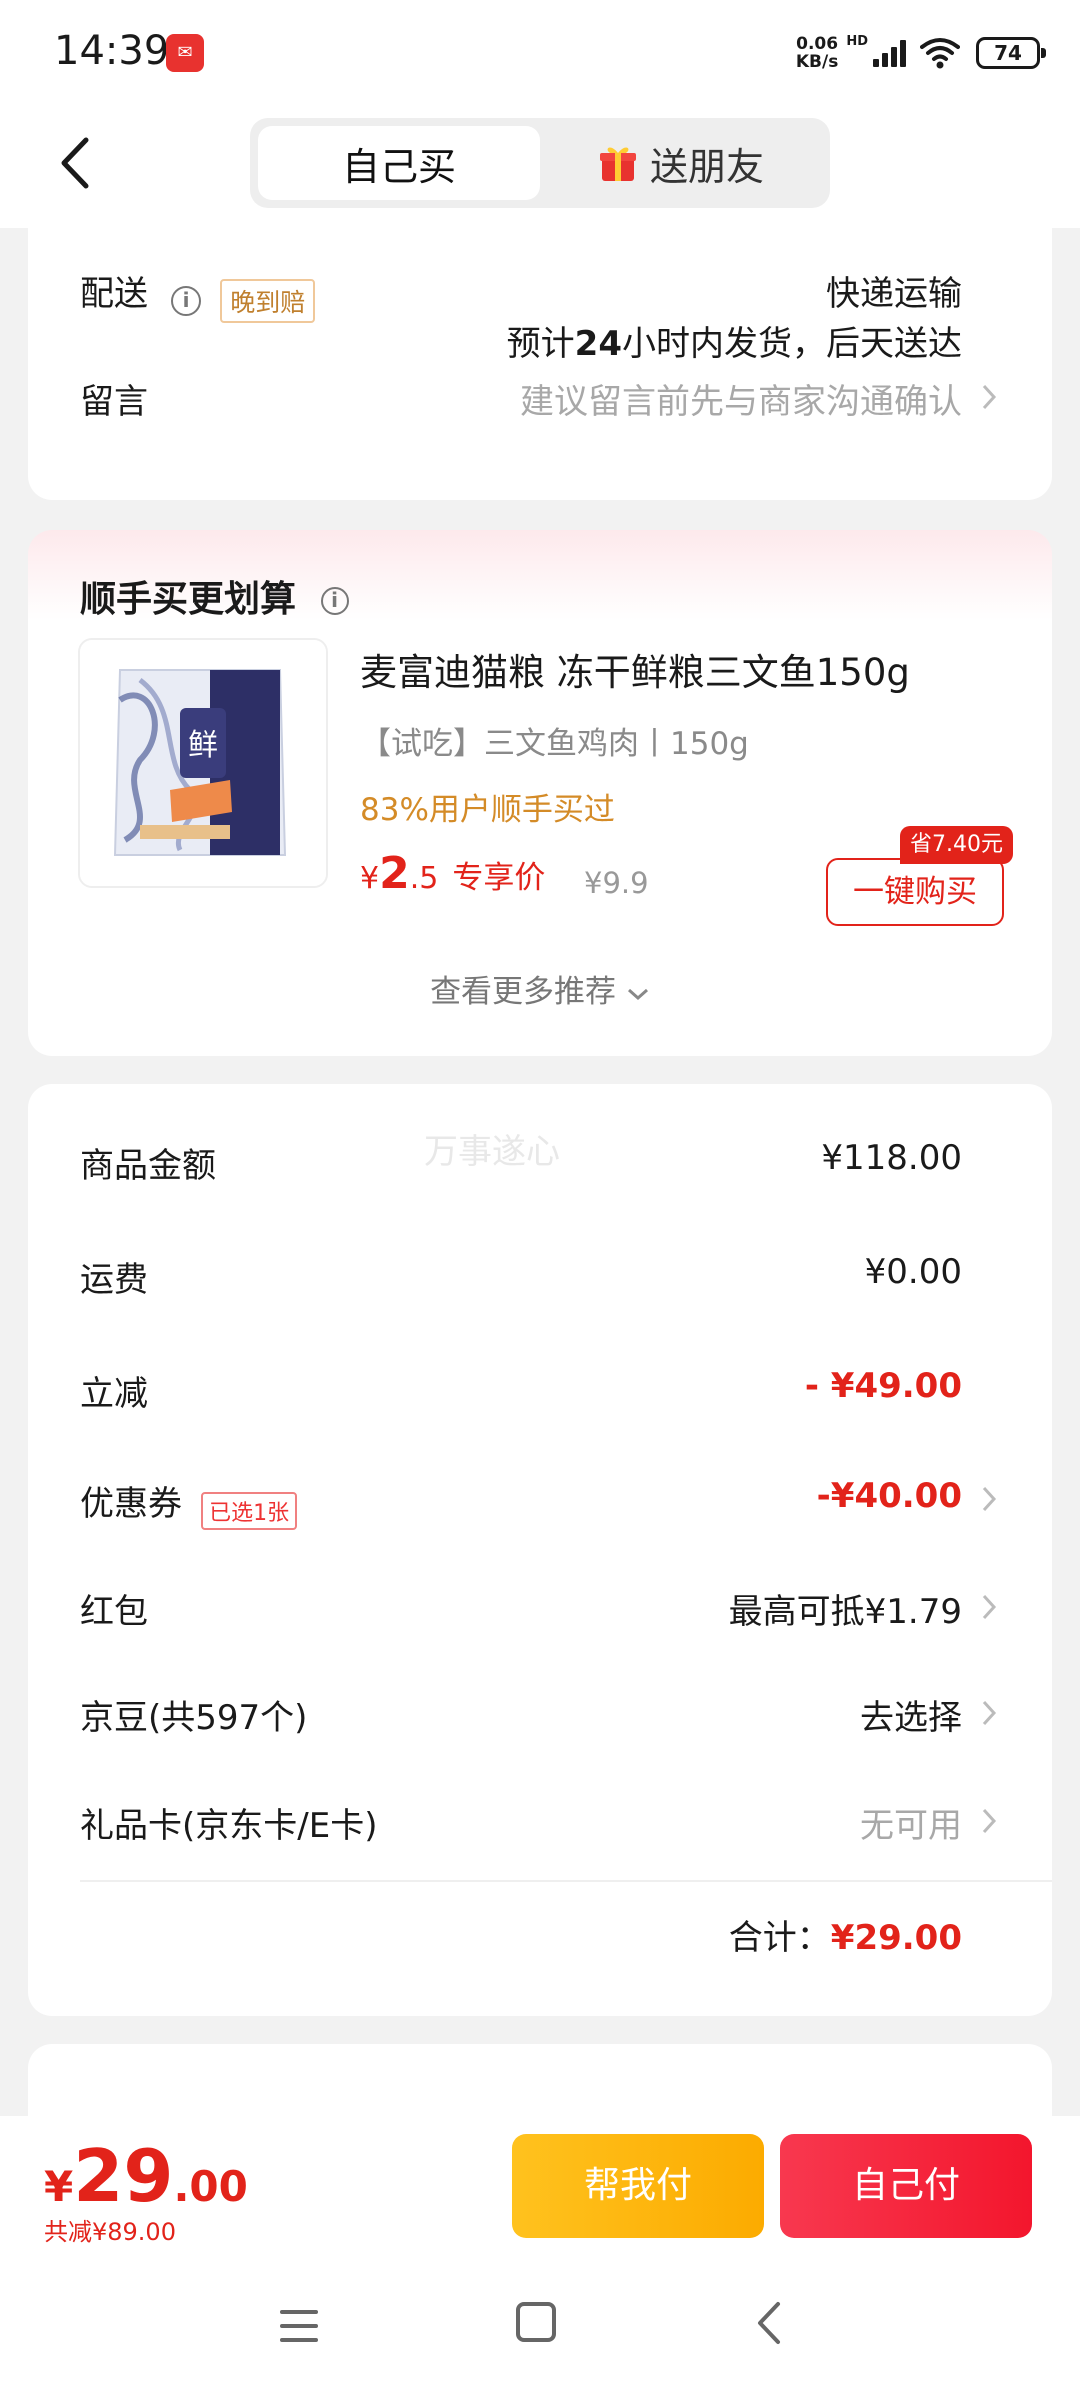  Describe the element at coordinates (616, 883) in the screenshot. I see `original-price: ¥9.9` at that location.